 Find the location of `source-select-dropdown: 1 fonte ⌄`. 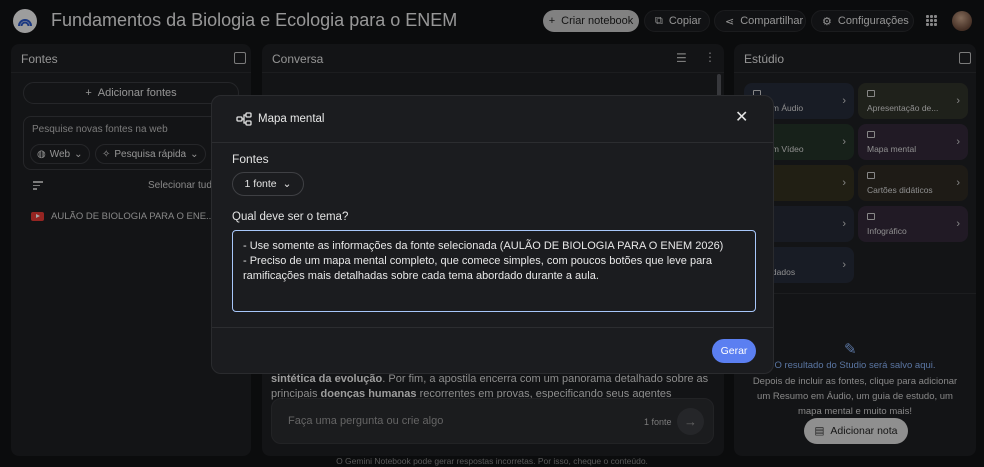

source-select-dropdown: 1 fonte ⌄ is located at coordinates (268, 184).